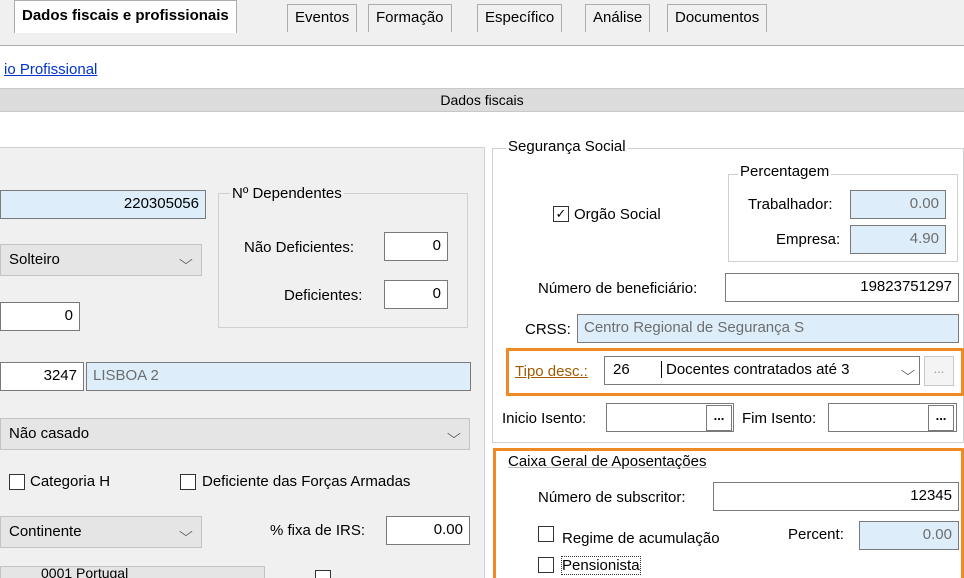  I want to click on crss-field: Centro Regional de Segurança S, so click(768, 328).